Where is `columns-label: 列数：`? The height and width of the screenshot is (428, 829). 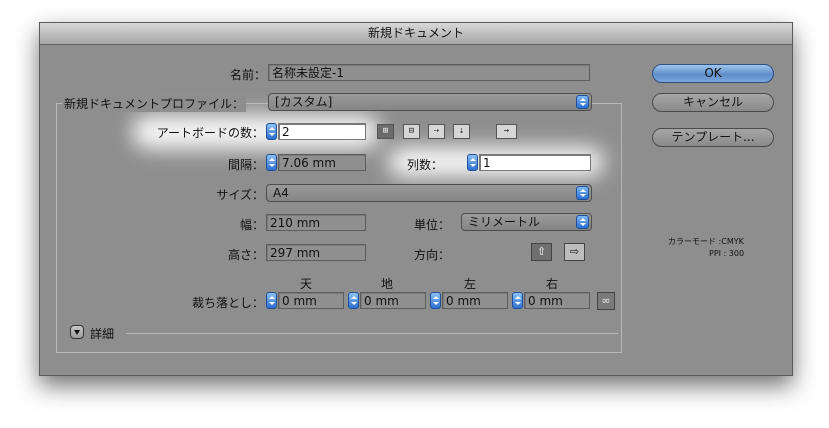
columns-label: 列数： is located at coordinates (425, 165).